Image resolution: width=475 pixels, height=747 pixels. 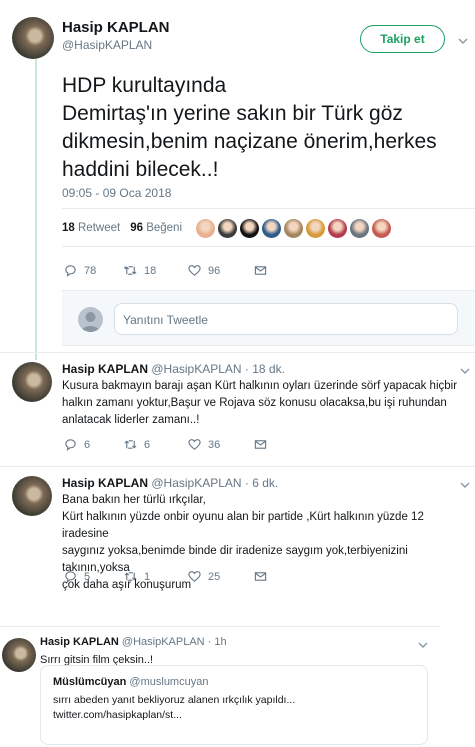 I want to click on likers-avatars, so click(x=293, y=228).